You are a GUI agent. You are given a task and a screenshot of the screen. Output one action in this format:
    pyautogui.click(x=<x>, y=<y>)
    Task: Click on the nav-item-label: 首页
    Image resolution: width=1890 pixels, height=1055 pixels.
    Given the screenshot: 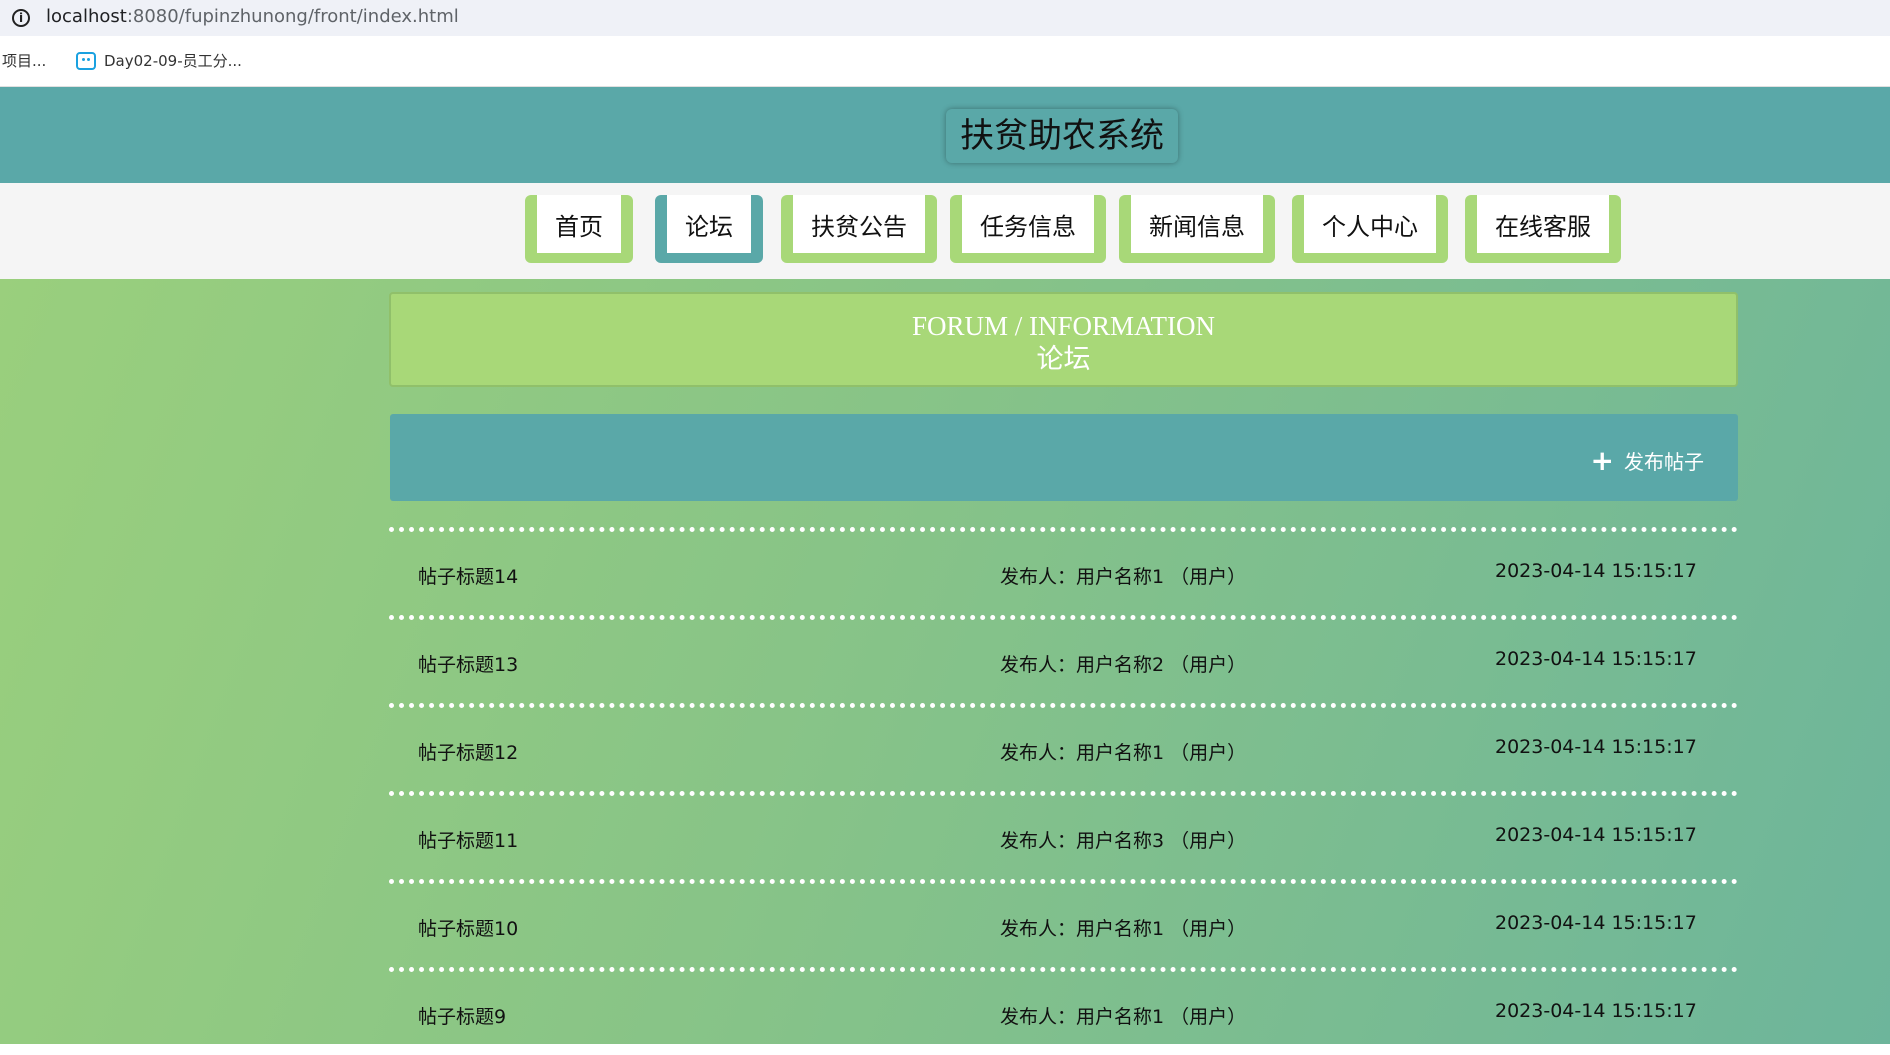 What is the action you would take?
    pyautogui.click(x=579, y=224)
    